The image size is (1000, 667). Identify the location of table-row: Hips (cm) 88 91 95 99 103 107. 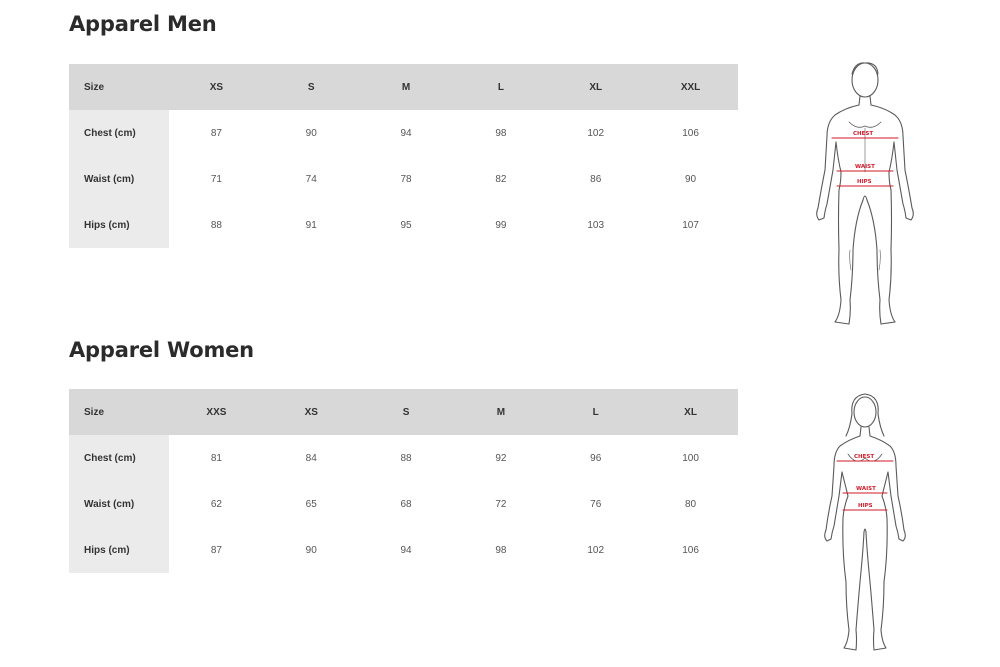
(403, 225).